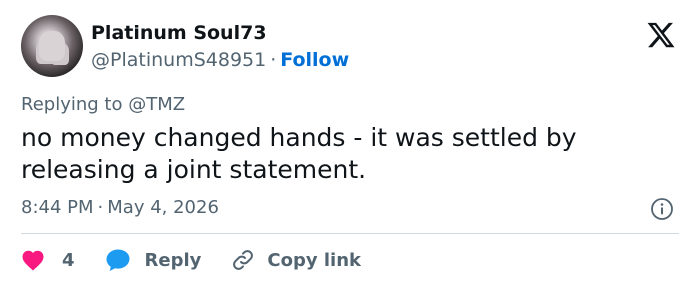  I want to click on replying-to-mention: @TMZ, so click(156, 104).